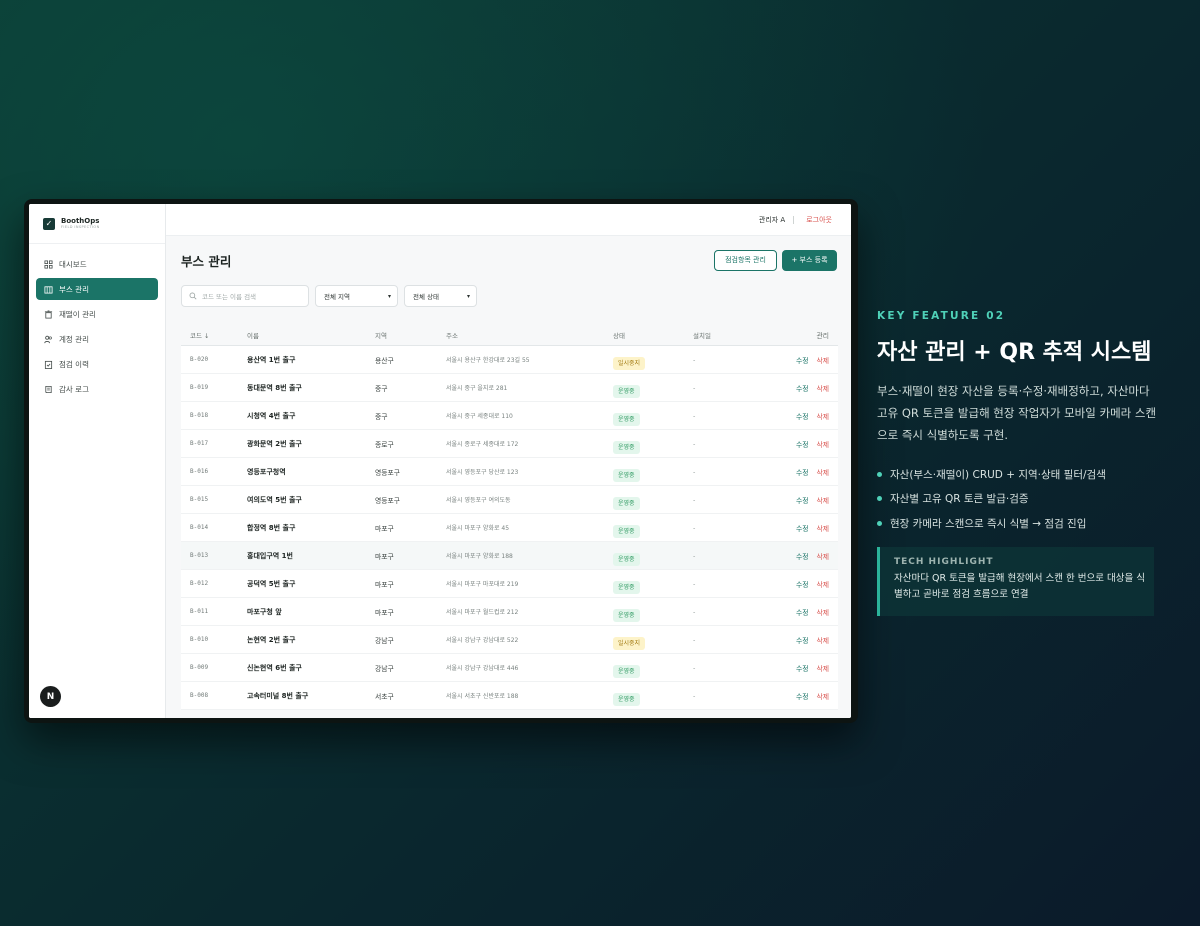  Describe the element at coordinates (381, 335) in the screenshot. I see `header-region: 지역` at that location.